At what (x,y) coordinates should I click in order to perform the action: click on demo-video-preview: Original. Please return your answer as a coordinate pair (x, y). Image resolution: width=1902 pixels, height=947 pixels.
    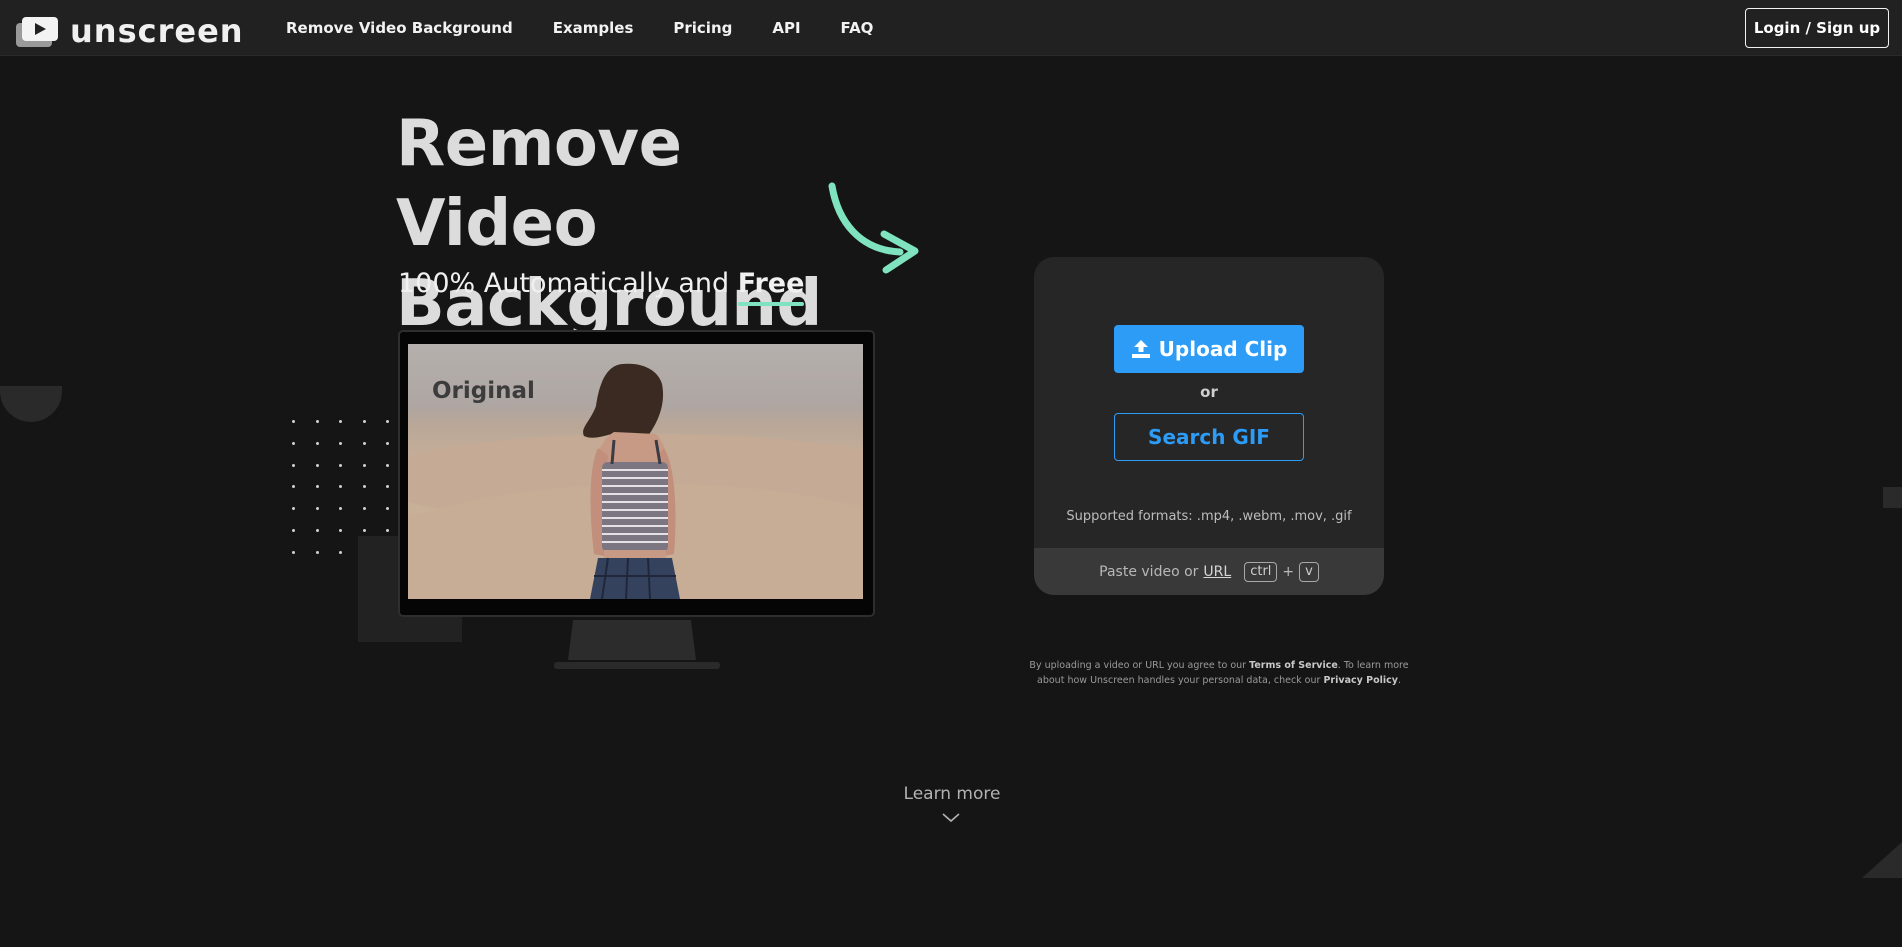
    Looking at the image, I should click on (635, 471).